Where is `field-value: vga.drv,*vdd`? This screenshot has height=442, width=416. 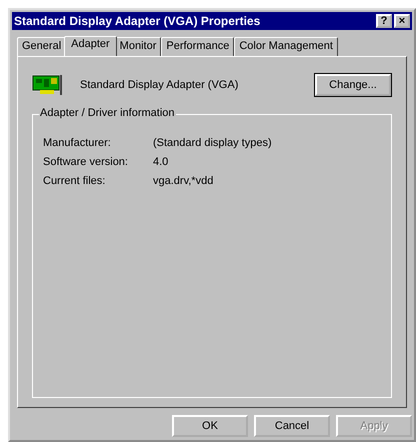
field-value: vga.drv,*vdd is located at coordinates (183, 180).